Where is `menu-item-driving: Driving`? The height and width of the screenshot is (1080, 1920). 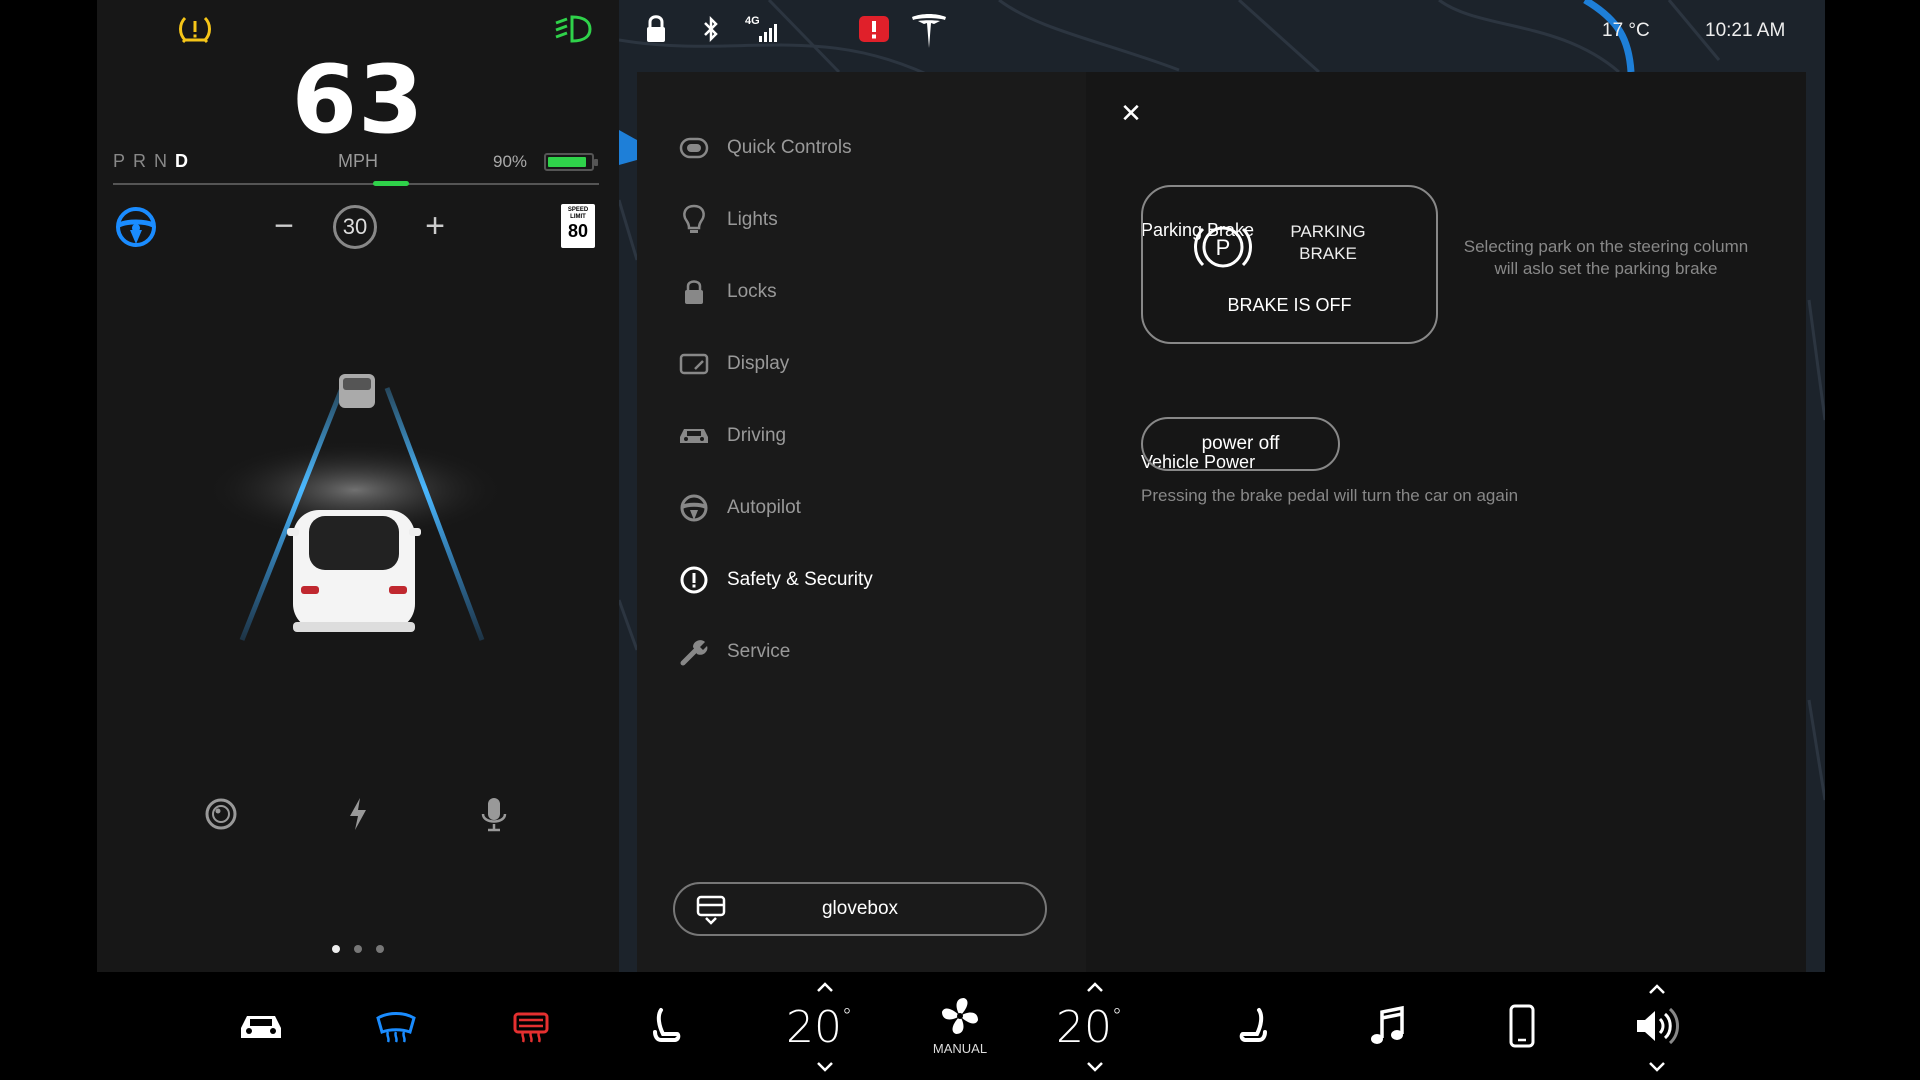
menu-item-driving: Driving is located at coordinates (731, 436).